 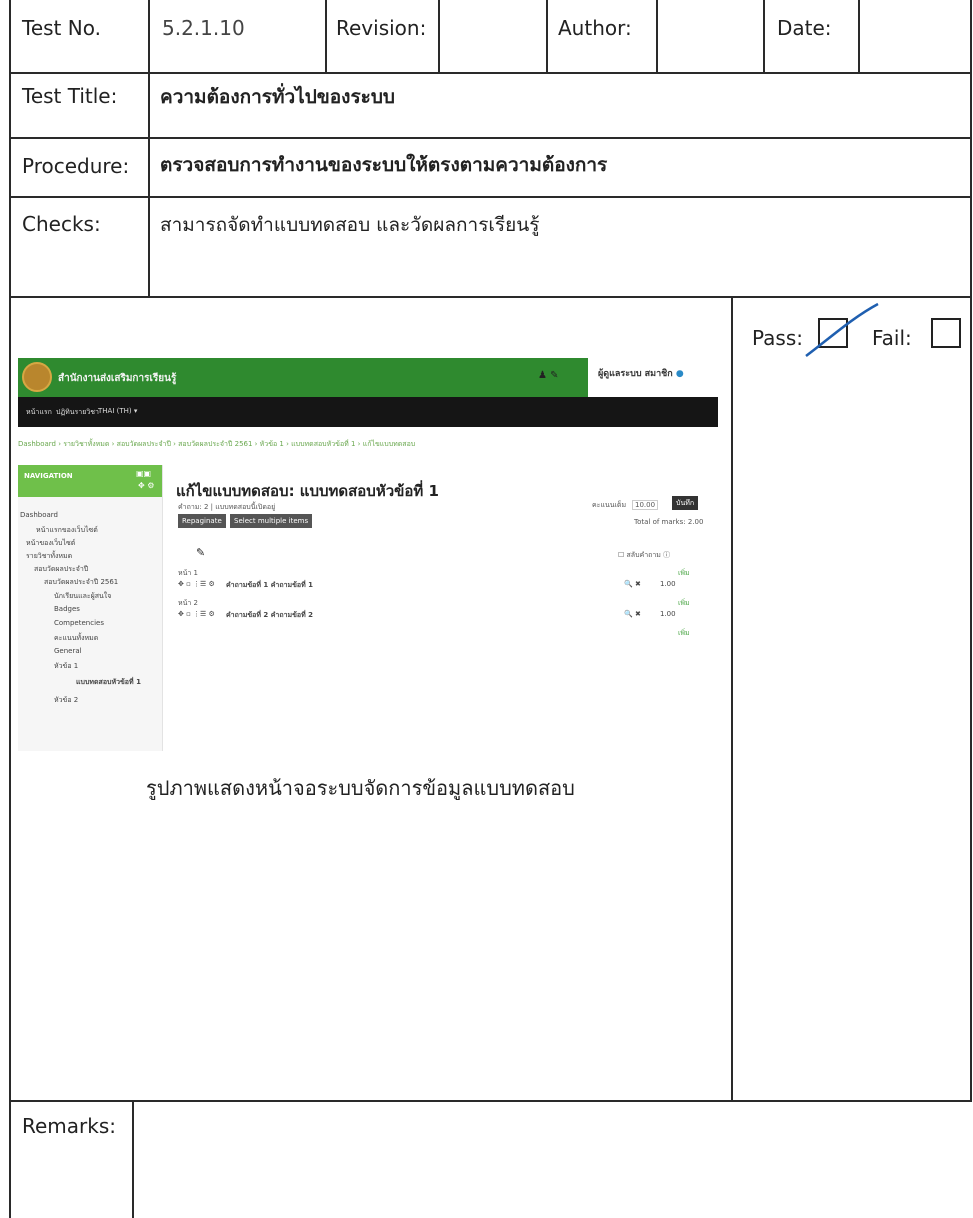 I want to click on shuffle-toggle: ☐ สลับคำถาม ⓘ, so click(x=644, y=555).